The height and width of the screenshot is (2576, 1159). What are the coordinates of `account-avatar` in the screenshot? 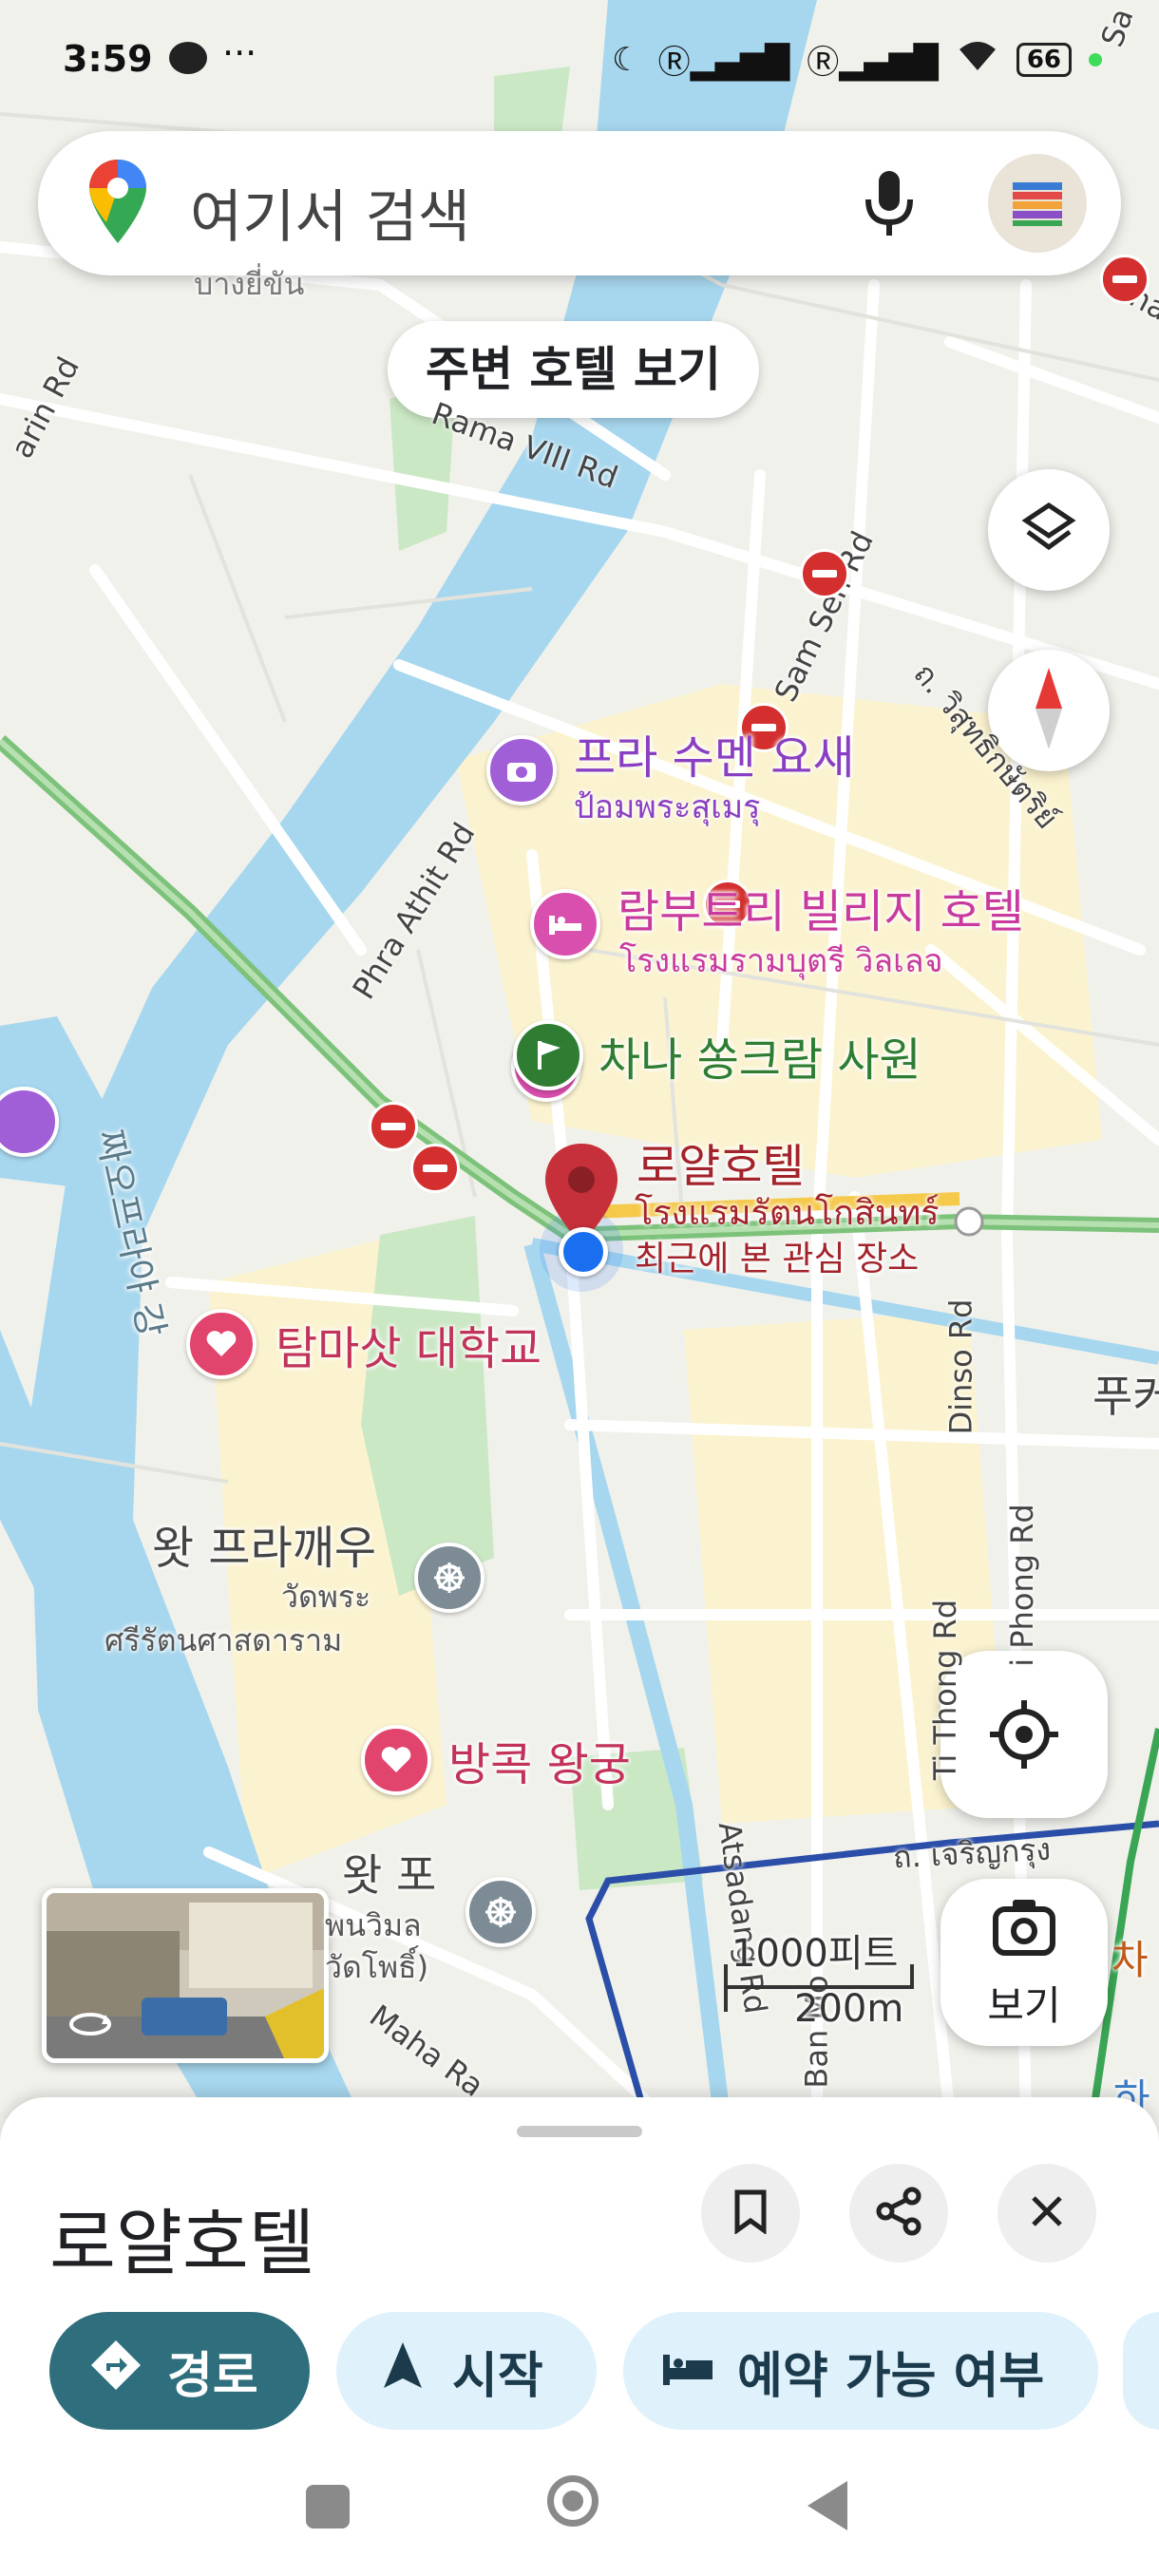 It's located at (1037, 203).